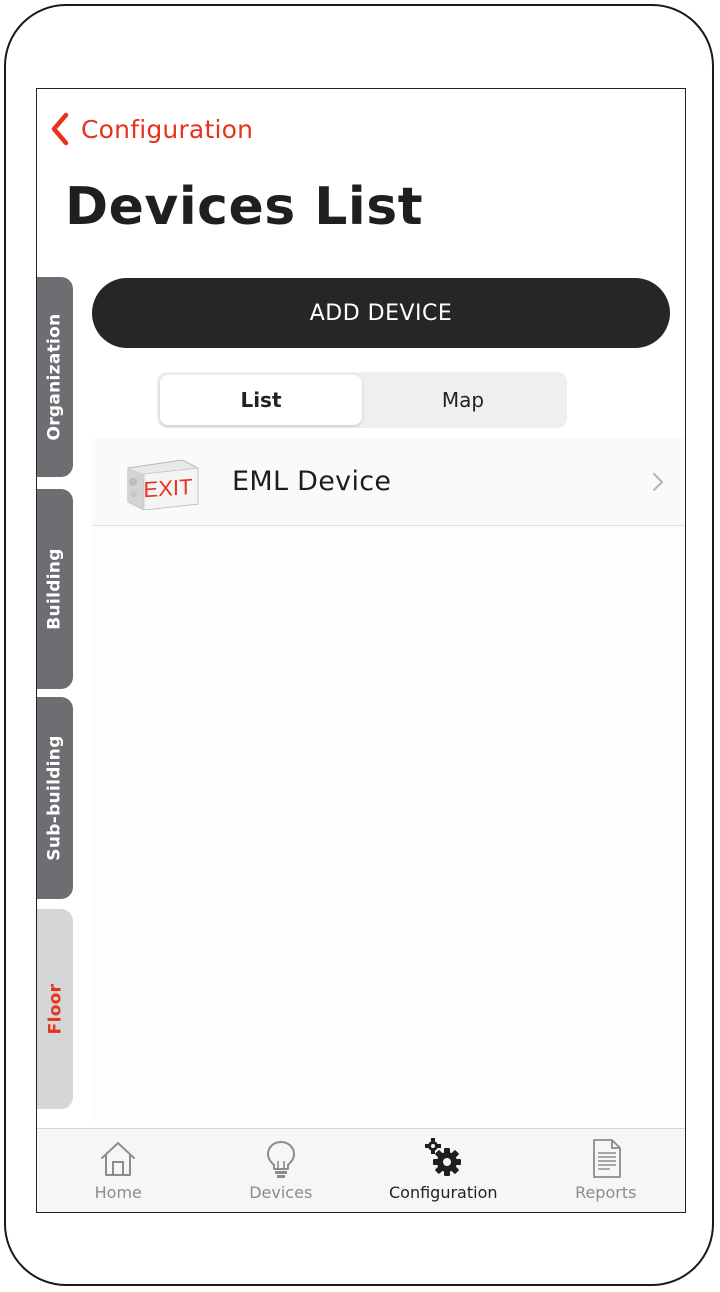 The height and width of the screenshot is (1292, 720). Describe the element at coordinates (443, 1192) in the screenshot. I see `tab-label: Configuration` at that location.